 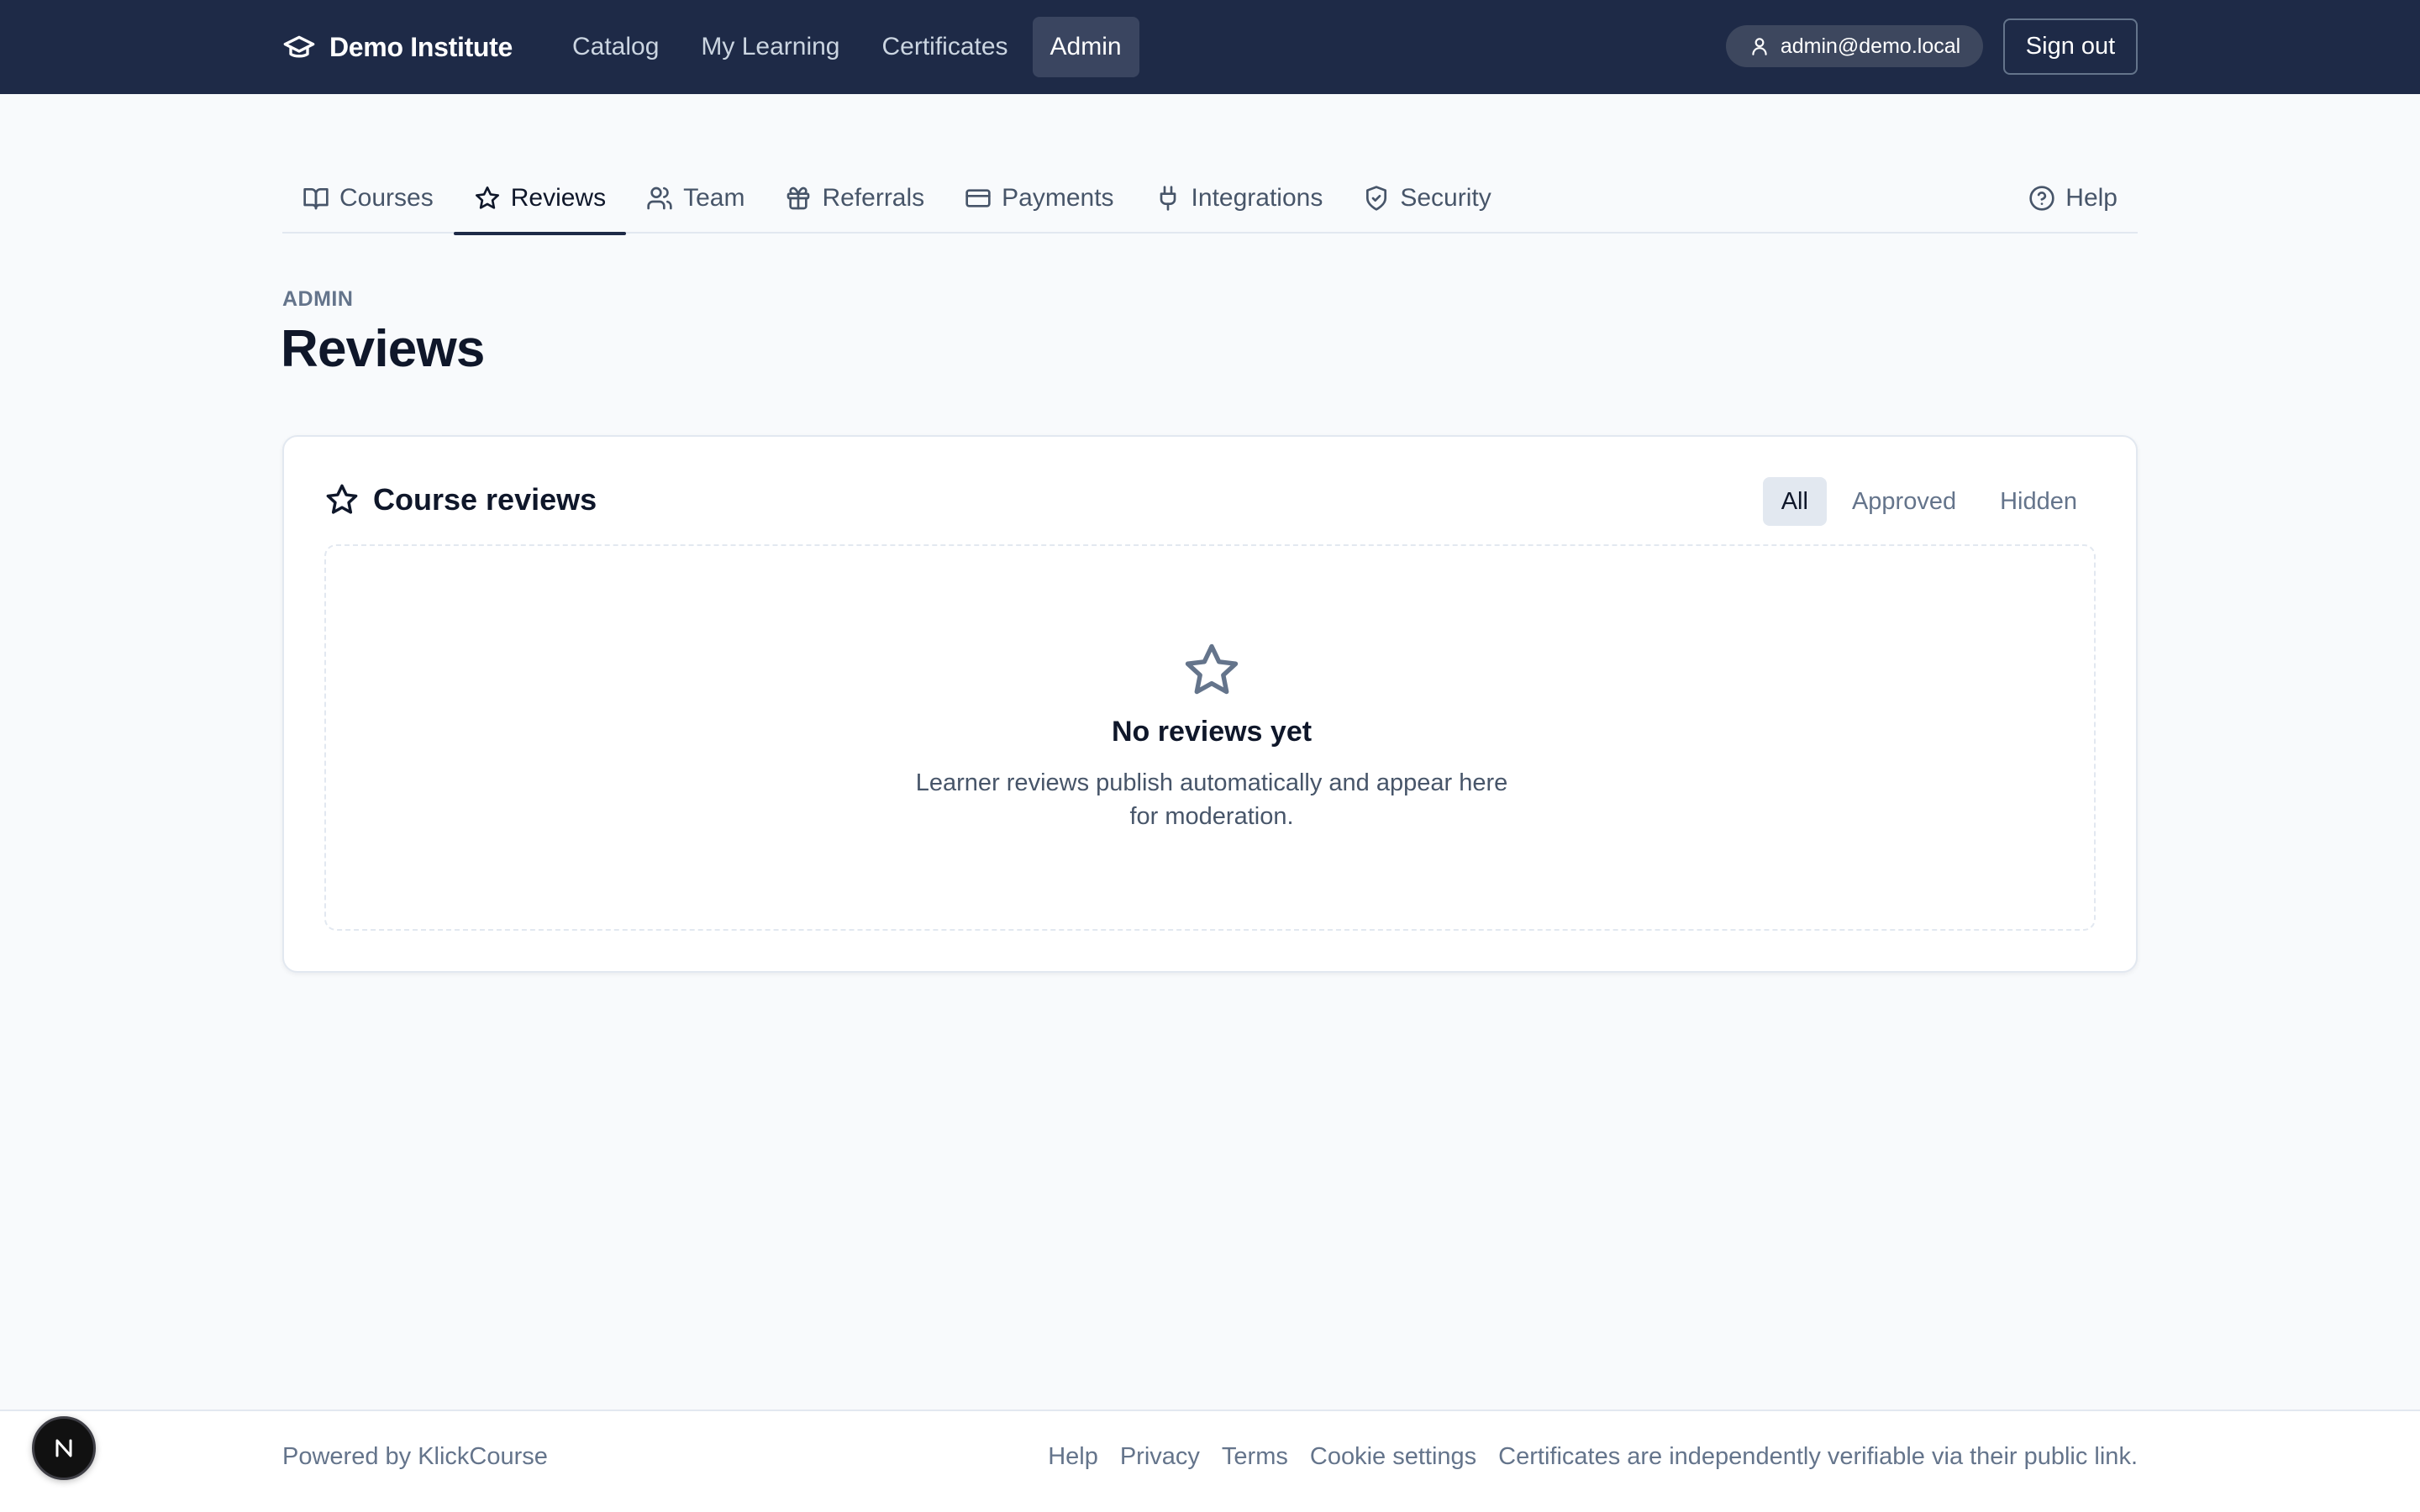 What do you see at coordinates (945, 47) in the screenshot?
I see `nav-certificates: Certificates` at bounding box center [945, 47].